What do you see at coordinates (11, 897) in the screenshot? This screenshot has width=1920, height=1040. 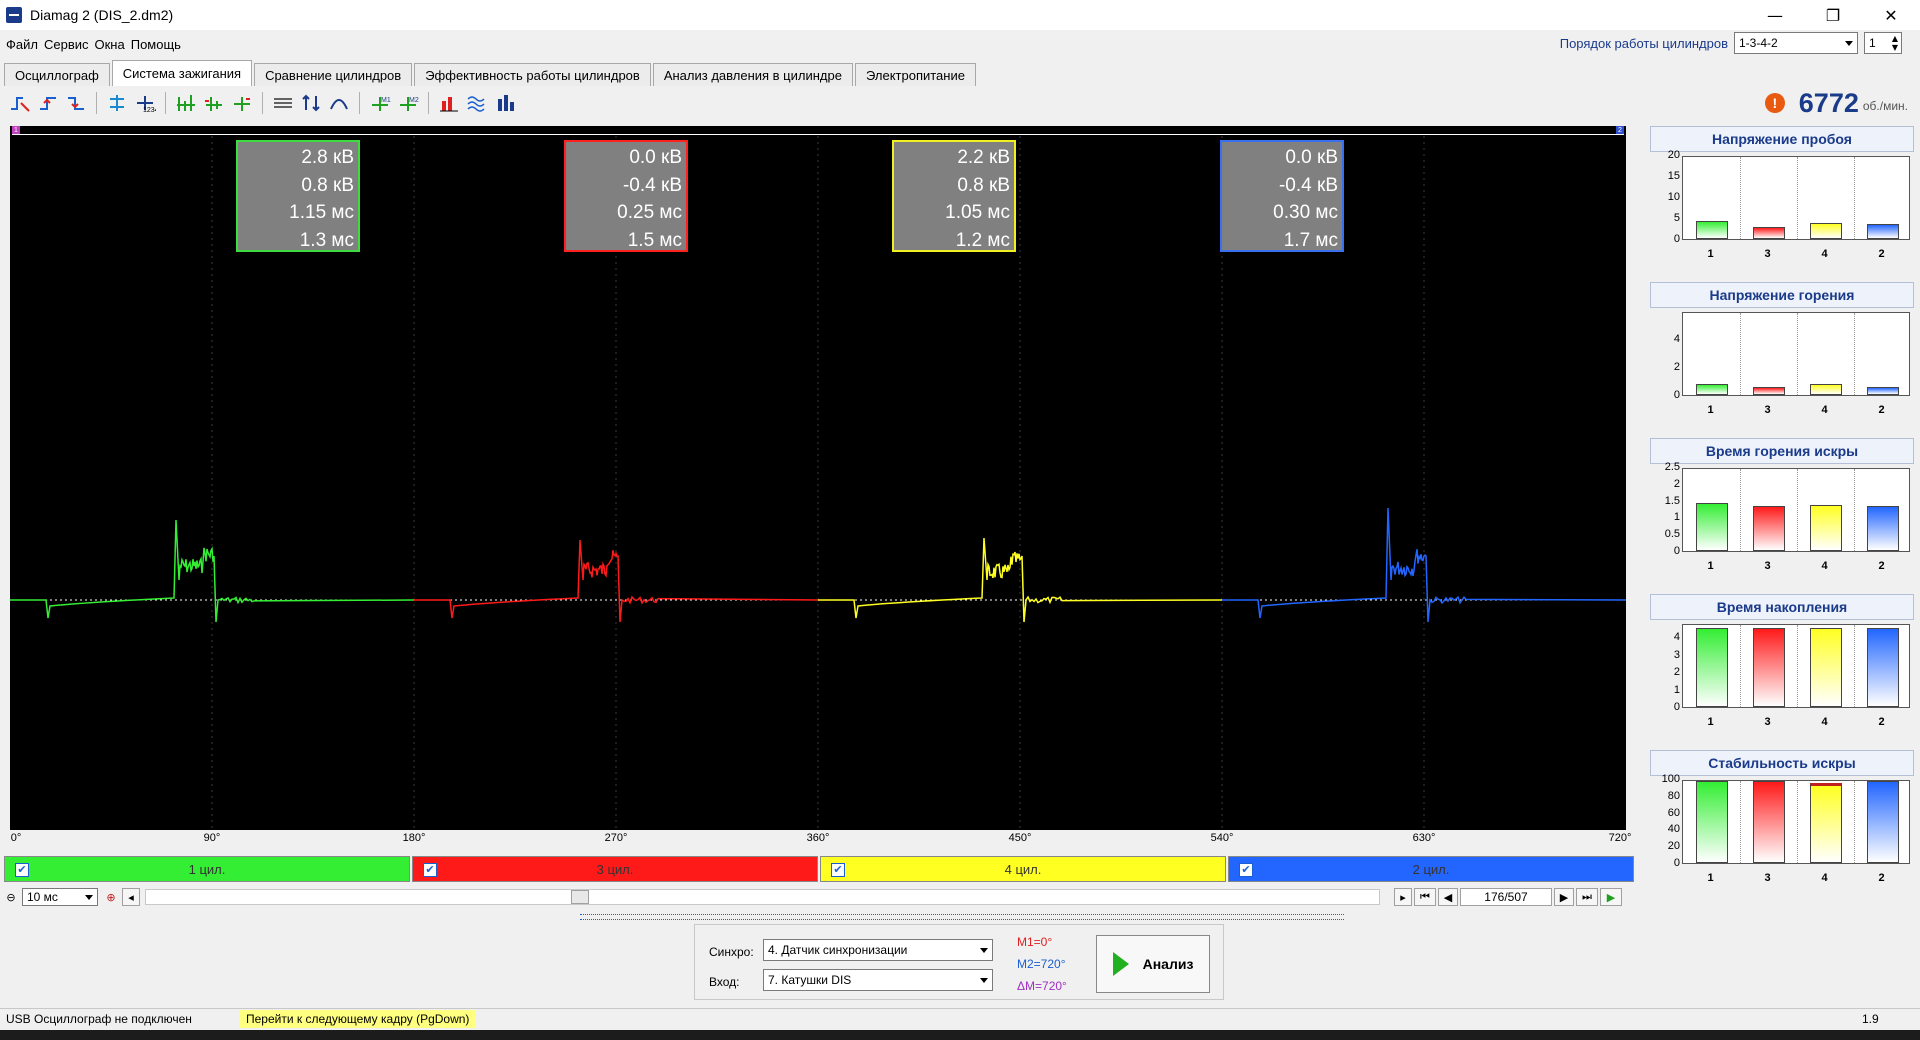 I see `zoom-out-icon: ⊖` at bounding box center [11, 897].